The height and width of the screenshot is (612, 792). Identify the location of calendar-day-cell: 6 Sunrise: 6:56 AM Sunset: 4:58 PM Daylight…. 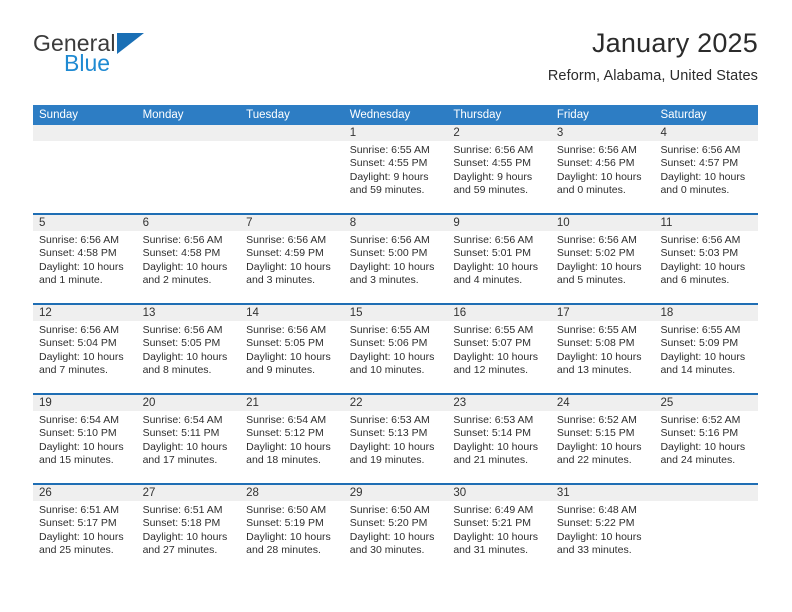
(188, 259).